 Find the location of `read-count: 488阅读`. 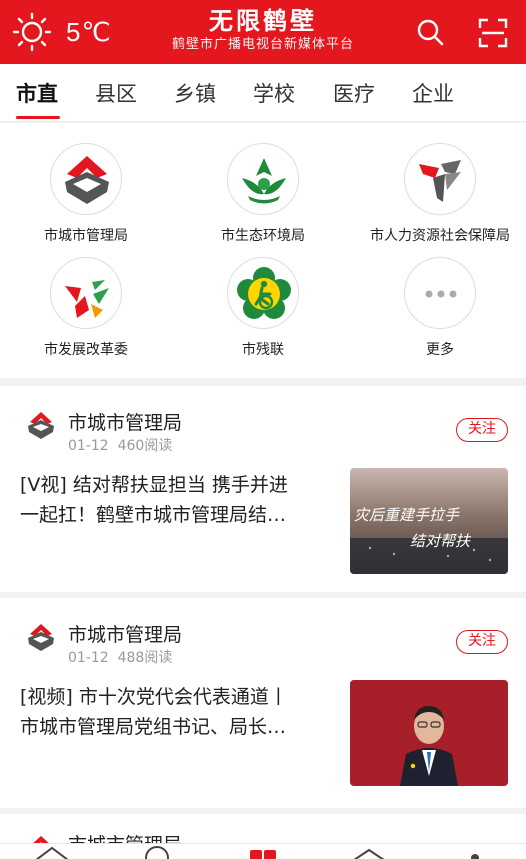

read-count: 488阅读 is located at coordinates (145, 658).